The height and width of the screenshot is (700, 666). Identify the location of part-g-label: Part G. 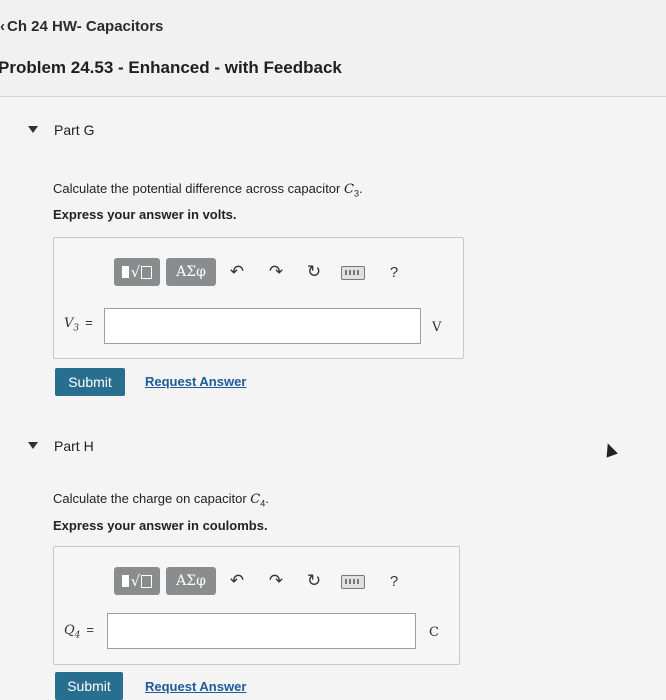
(74, 130).